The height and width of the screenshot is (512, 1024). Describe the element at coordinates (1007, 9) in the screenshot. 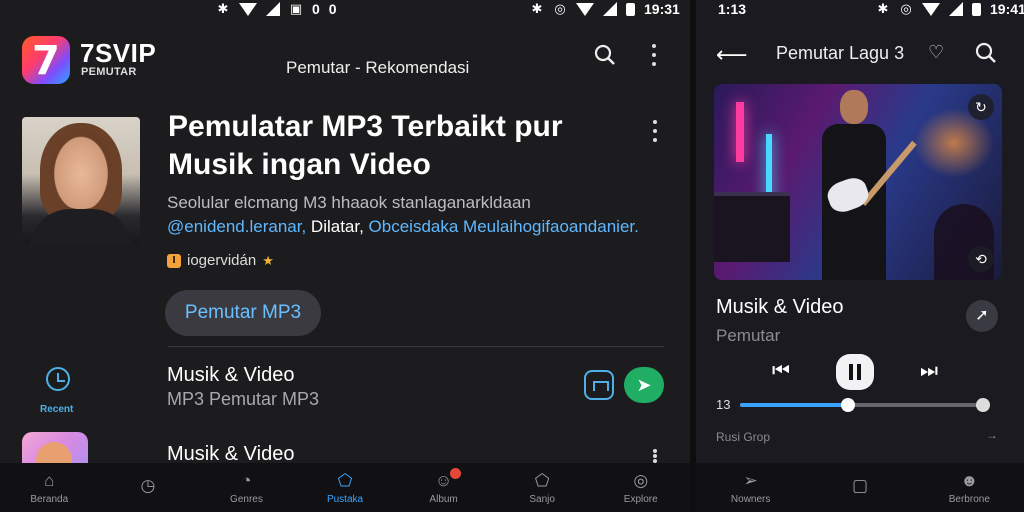

I see `status-time: 19:41` at that location.